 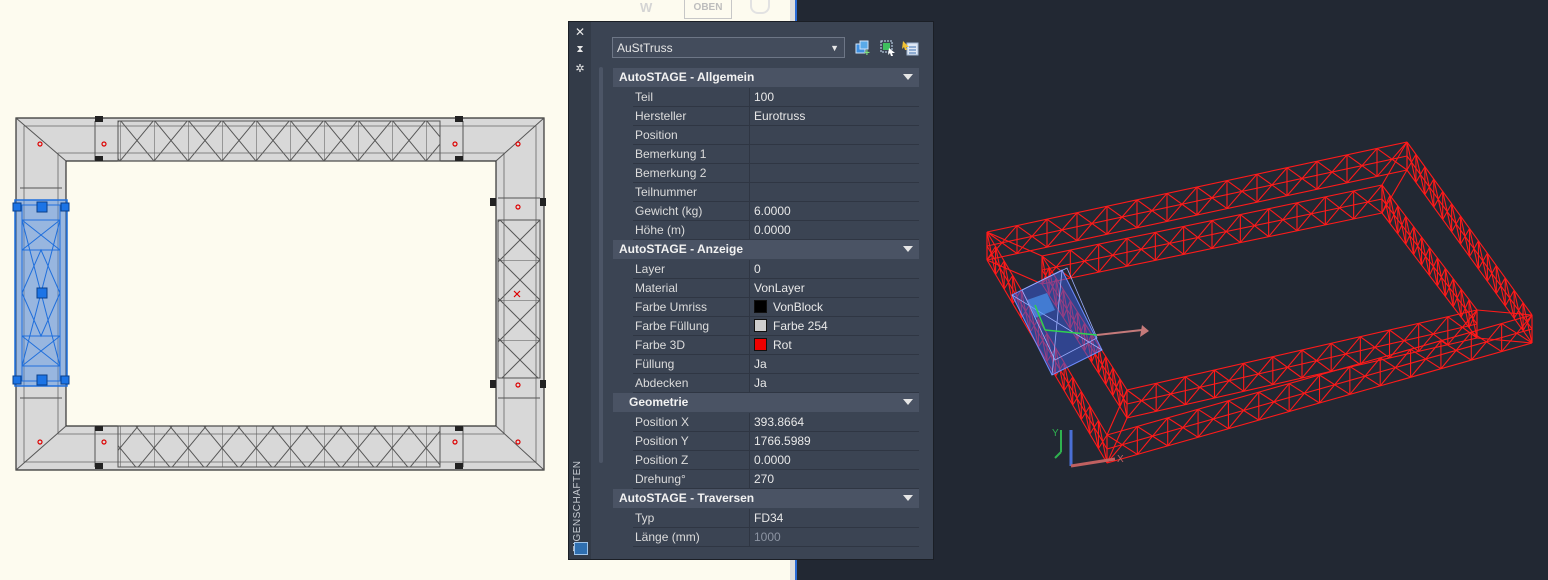 I want to click on property-row: Position, so click(x=766, y=135).